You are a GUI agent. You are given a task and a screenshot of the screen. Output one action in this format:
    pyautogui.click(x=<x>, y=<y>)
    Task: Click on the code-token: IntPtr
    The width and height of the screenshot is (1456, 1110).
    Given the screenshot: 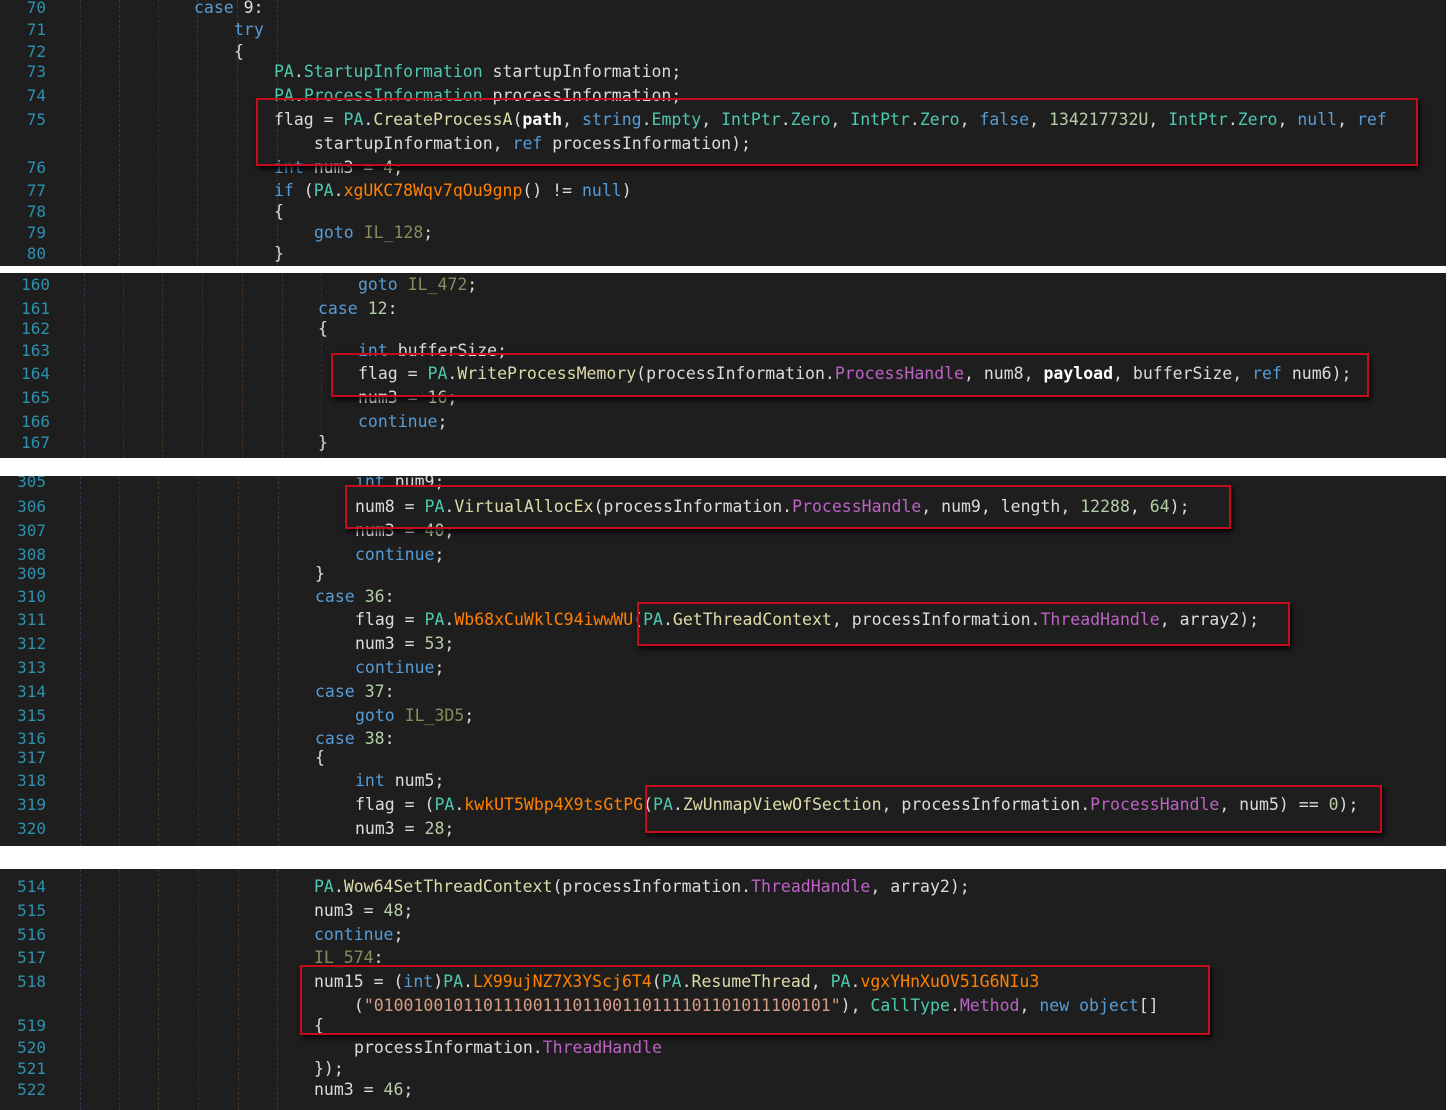 What is the action you would take?
    pyautogui.click(x=880, y=119)
    